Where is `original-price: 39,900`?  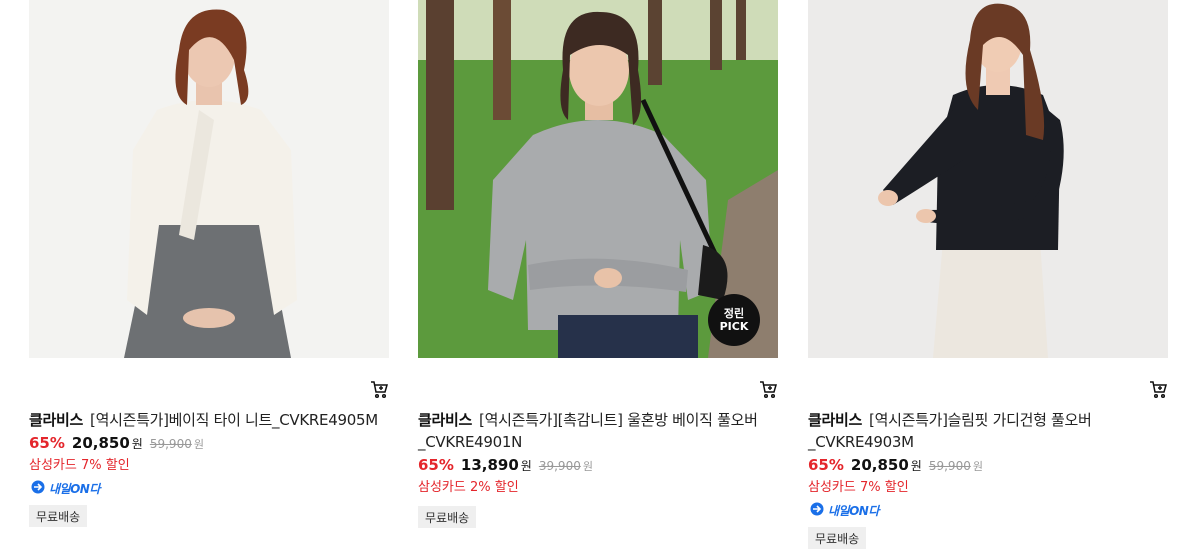
original-price: 39,900 is located at coordinates (559, 466).